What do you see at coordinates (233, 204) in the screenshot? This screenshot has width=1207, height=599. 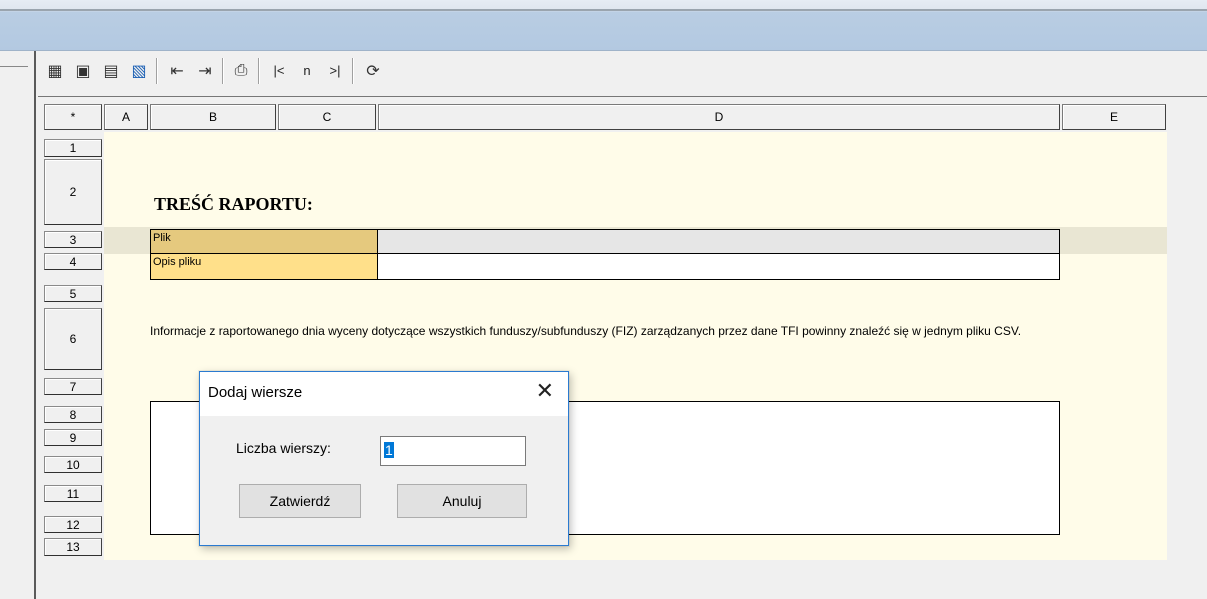 I see `report-title: TREŚĆ RAPORTU:` at bounding box center [233, 204].